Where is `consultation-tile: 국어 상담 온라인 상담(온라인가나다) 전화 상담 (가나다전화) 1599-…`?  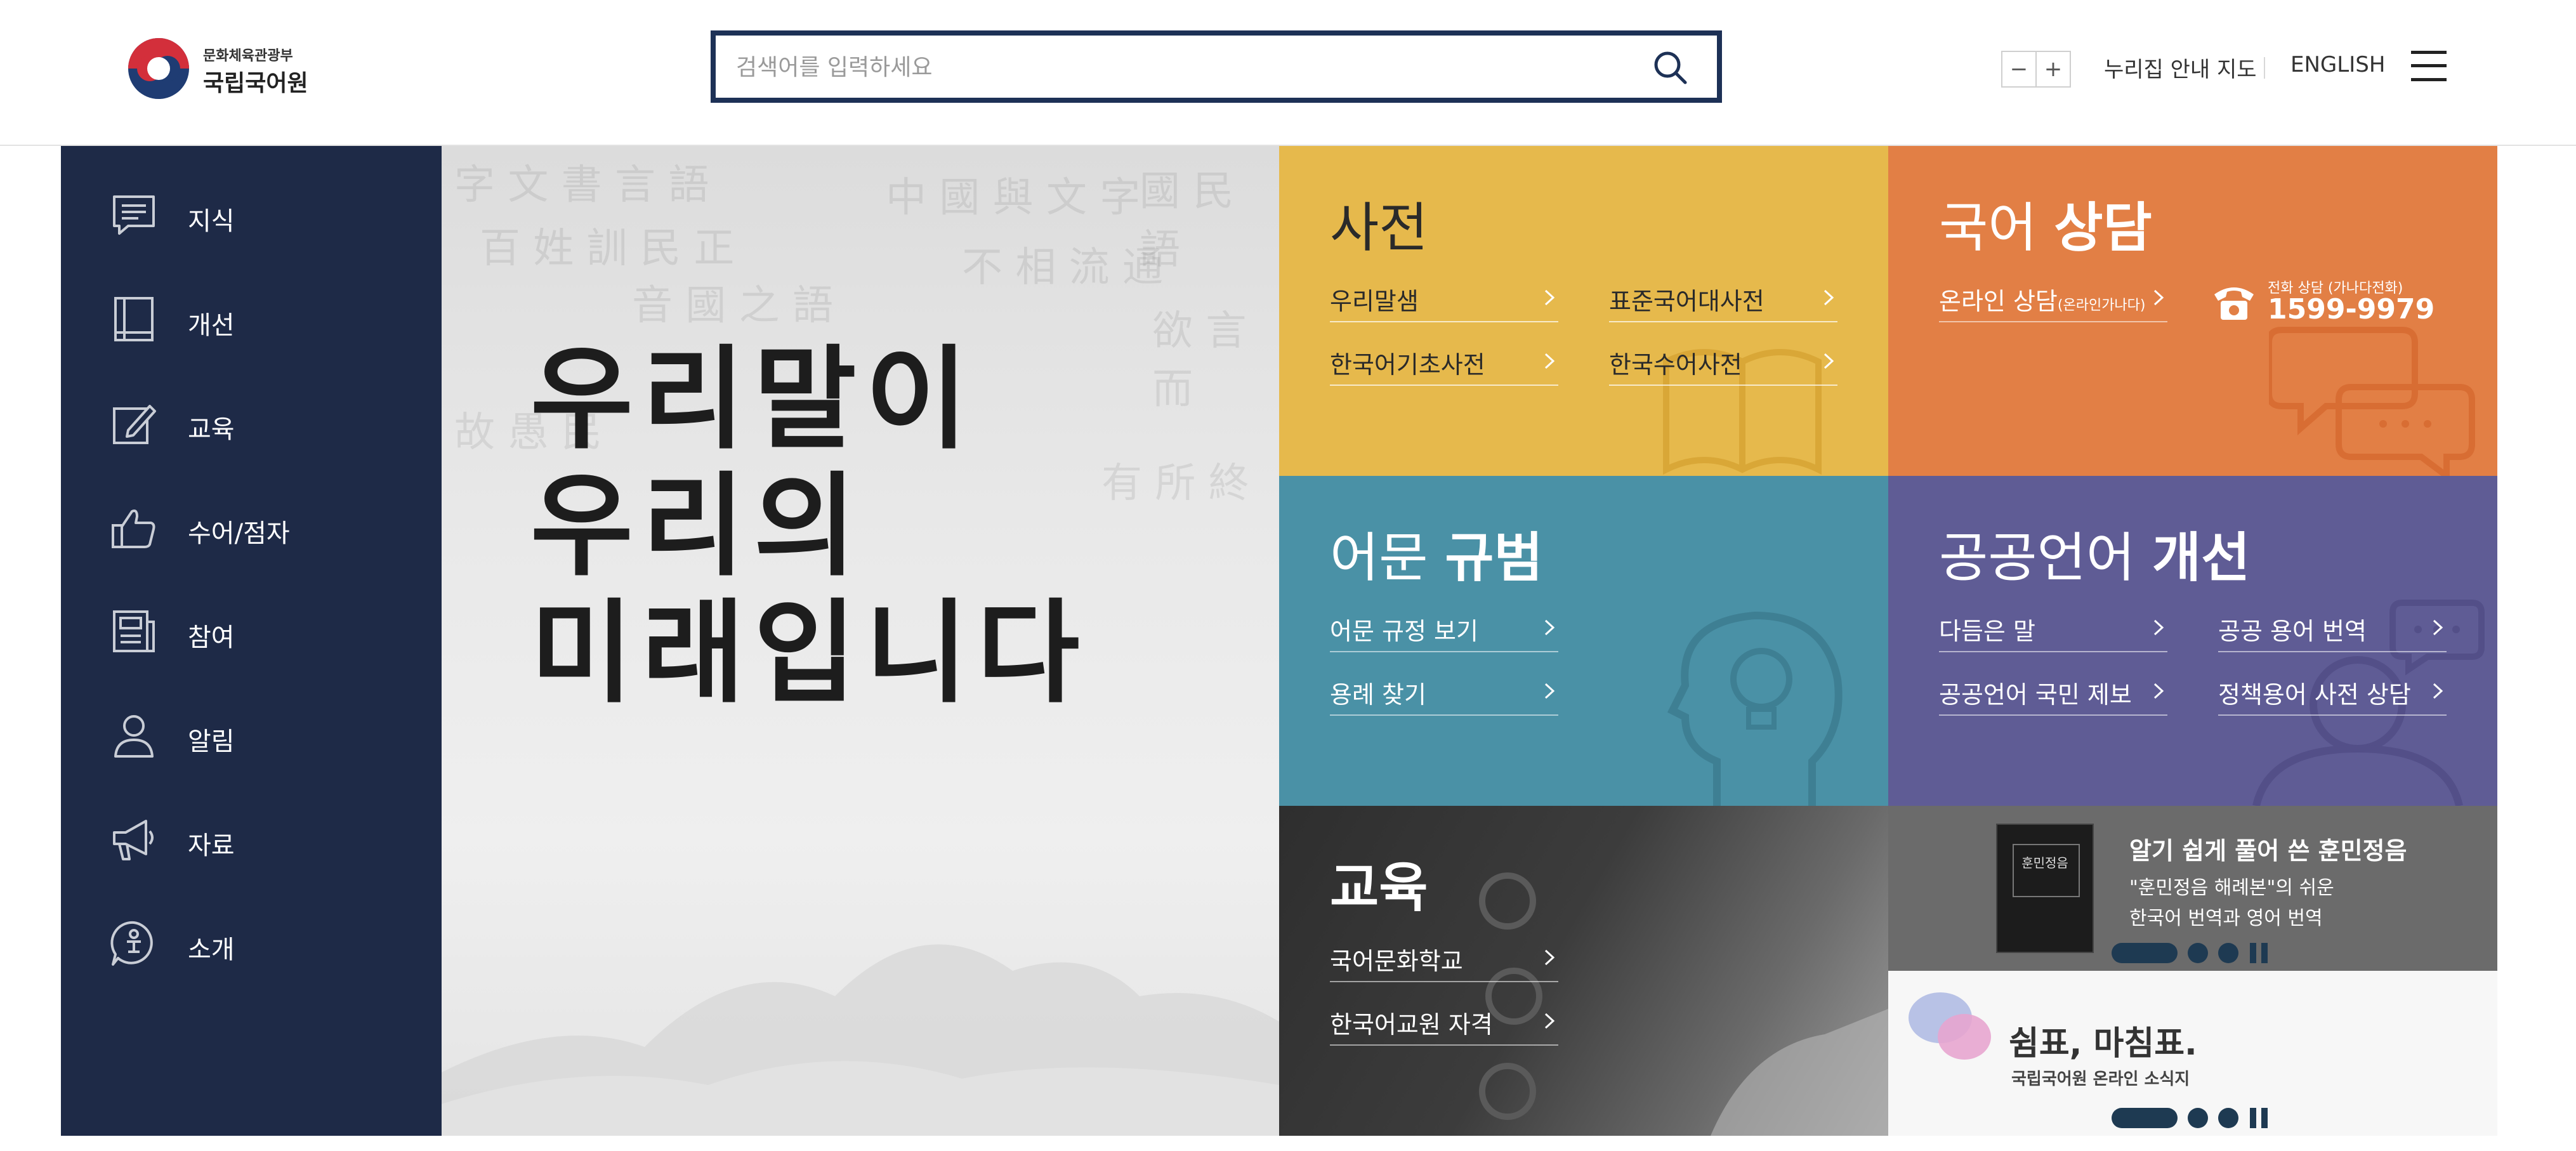 consultation-tile: 국어 상담 온라인 상담(온라인가나다) 전화 상담 (가나다전화) 1599-… is located at coordinates (2192, 311).